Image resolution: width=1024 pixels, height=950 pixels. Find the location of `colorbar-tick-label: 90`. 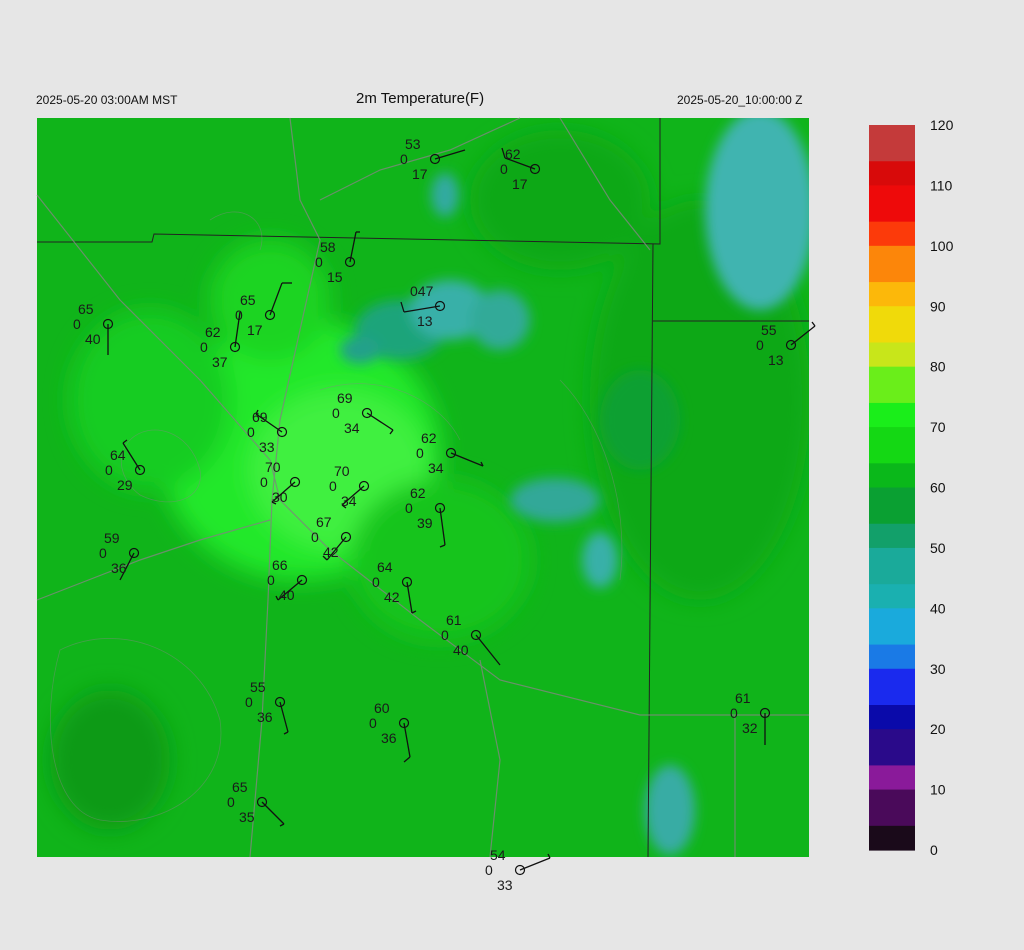

colorbar-tick-label: 90 is located at coordinates (938, 306).